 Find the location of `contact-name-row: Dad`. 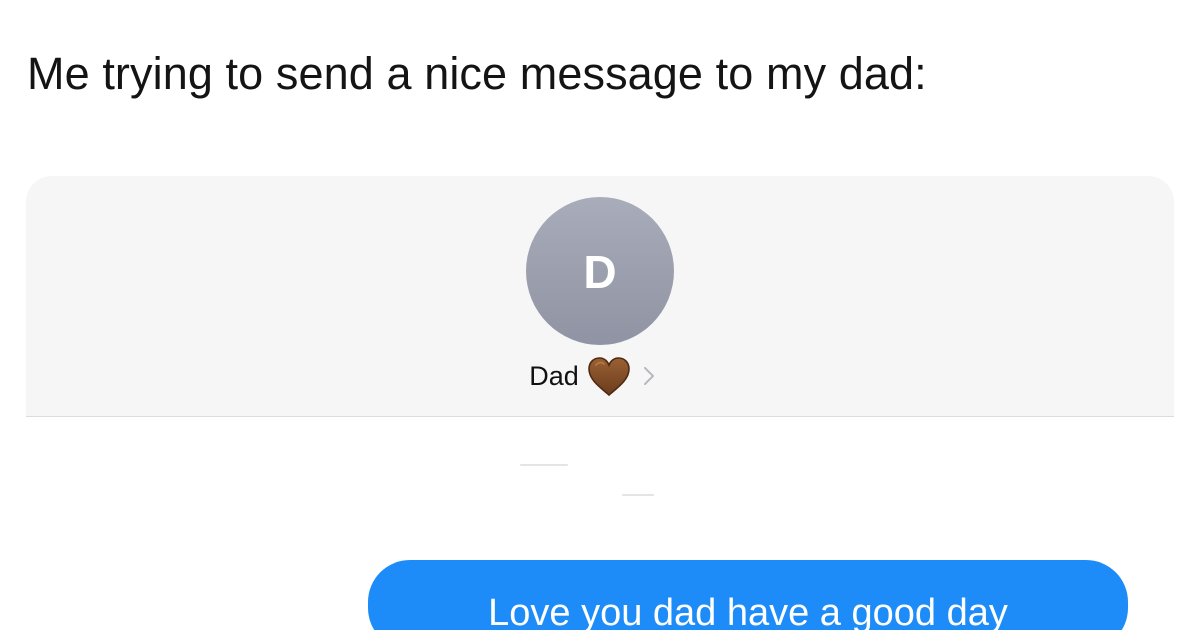

contact-name-row: Dad is located at coordinates (600, 376).